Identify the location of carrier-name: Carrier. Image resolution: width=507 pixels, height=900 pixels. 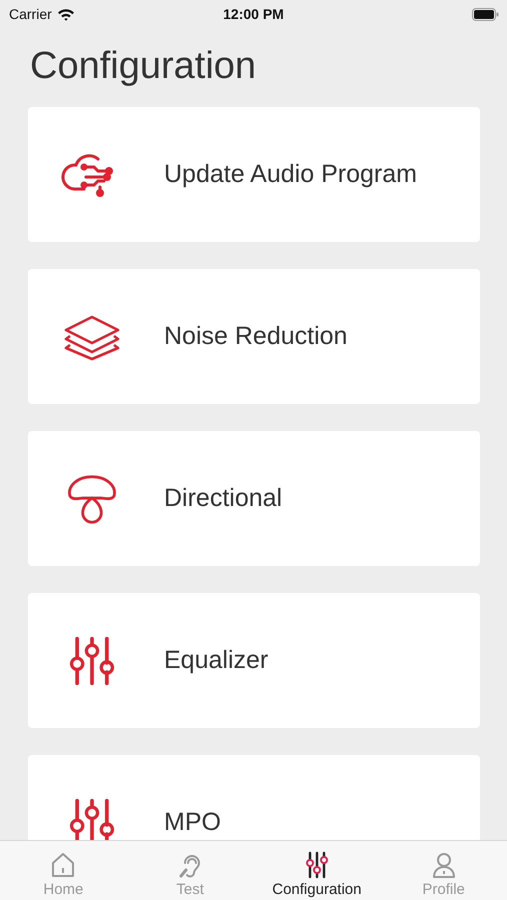
(30, 14).